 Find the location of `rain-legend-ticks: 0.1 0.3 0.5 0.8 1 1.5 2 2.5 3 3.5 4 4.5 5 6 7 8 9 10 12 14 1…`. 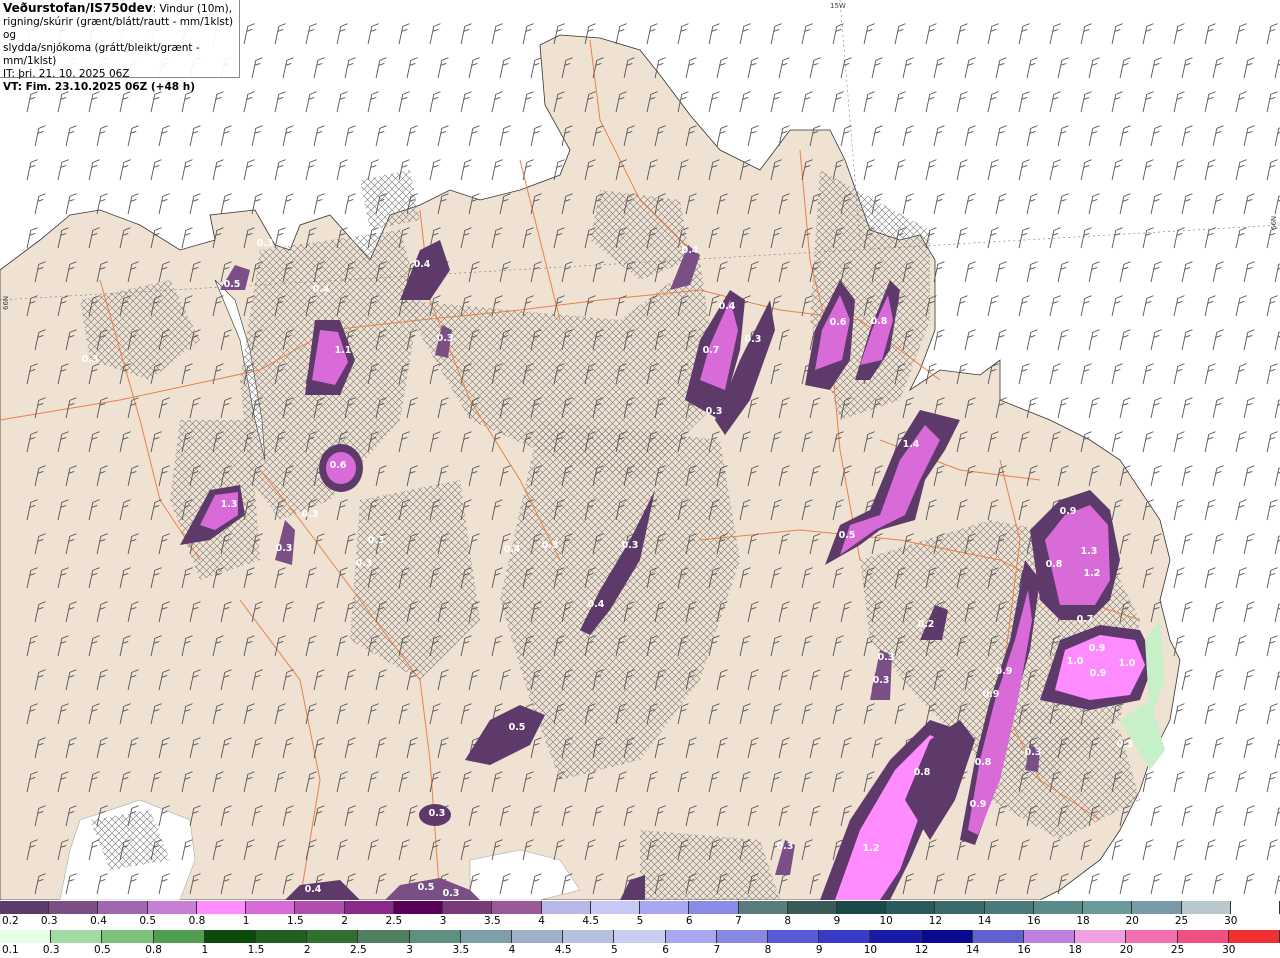

rain-legend-ticks: 0.1 0.3 0.5 0.8 1 1.5 2 2.5 3 3.5 4 4.5 5 6 7 8 9 10 12 14 1… is located at coordinates (640, 951).